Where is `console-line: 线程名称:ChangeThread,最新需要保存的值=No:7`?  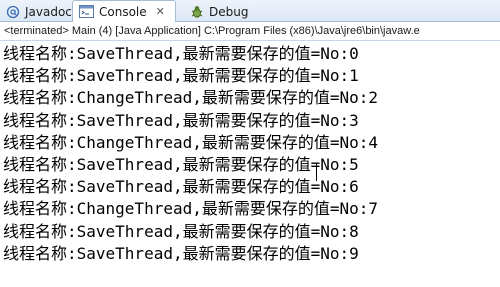 console-line: 线程名称:ChangeThread,最新需要保存的值=No:7 is located at coordinates (191, 209).